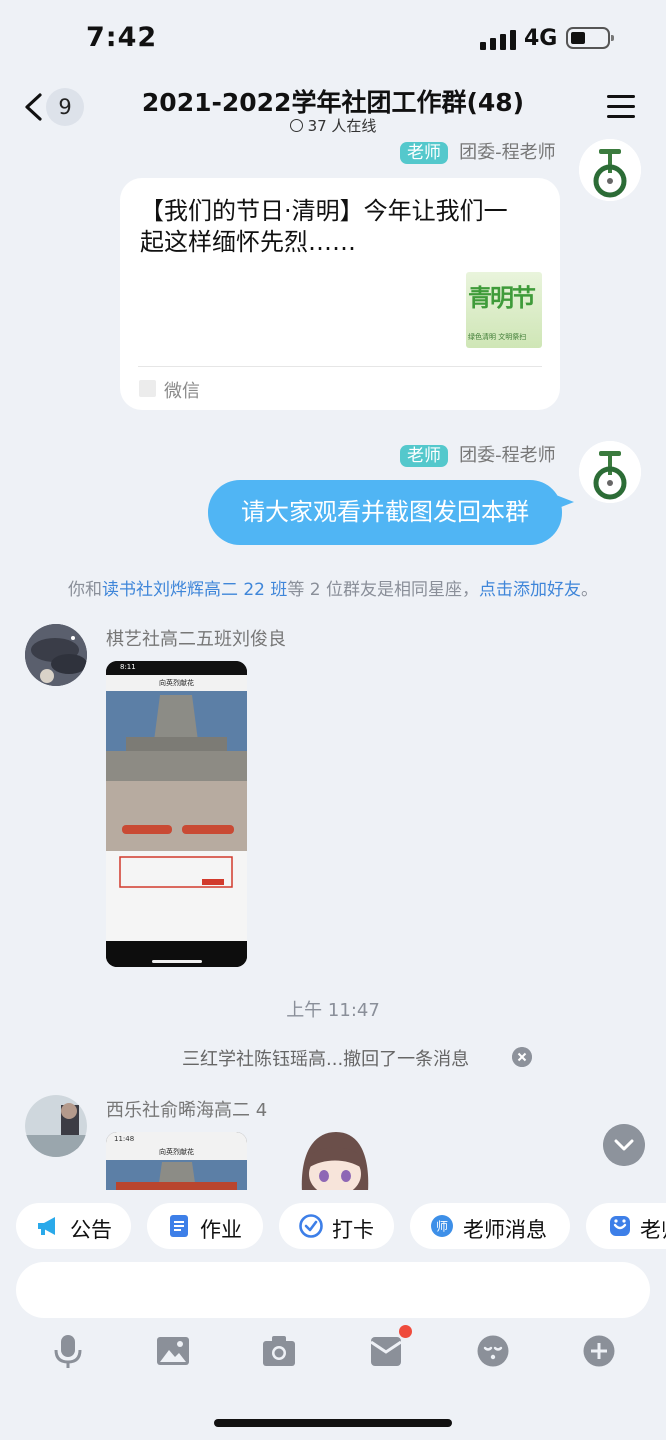 Image resolution: width=666 pixels, height=1440 pixels. I want to click on timestamp: 上午 11:47, so click(333, 1010).